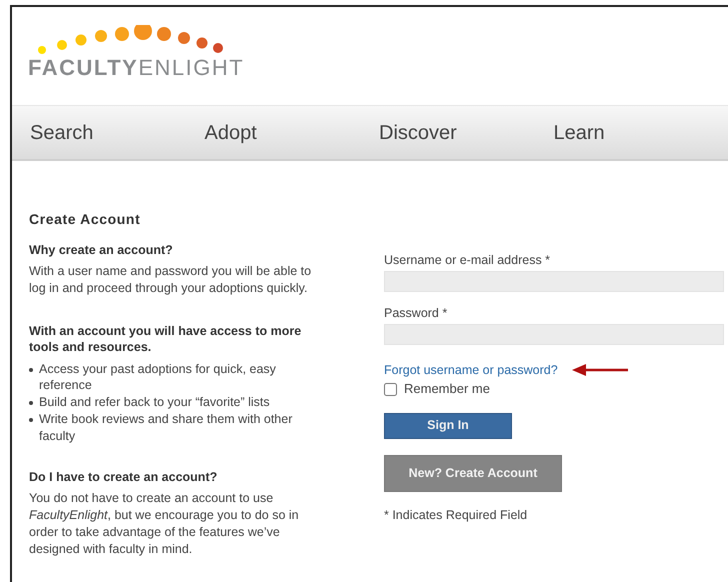  Describe the element at coordinates (641, 133) in the screenshot. I see `nav-link: Learn` at that location.